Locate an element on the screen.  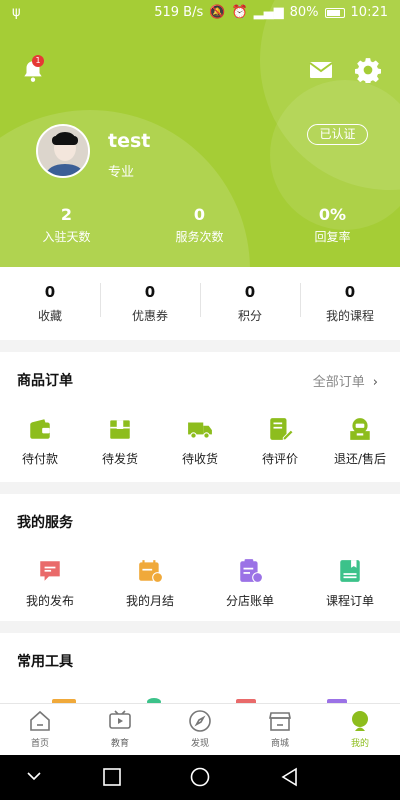
tab-mall: 商城 is located at coordinates (280, 729).